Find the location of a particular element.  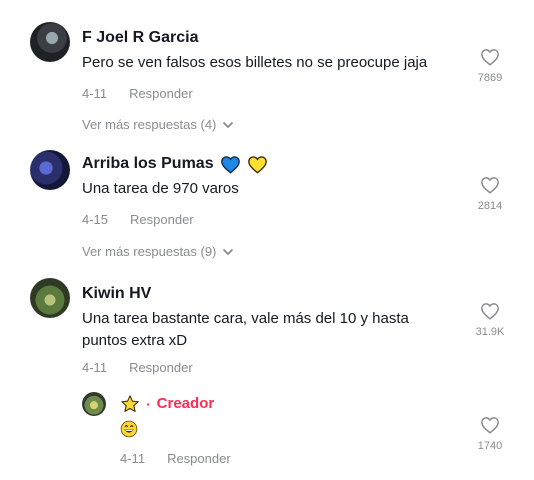

like-button: 1740 is located at coordinates (490, 434).